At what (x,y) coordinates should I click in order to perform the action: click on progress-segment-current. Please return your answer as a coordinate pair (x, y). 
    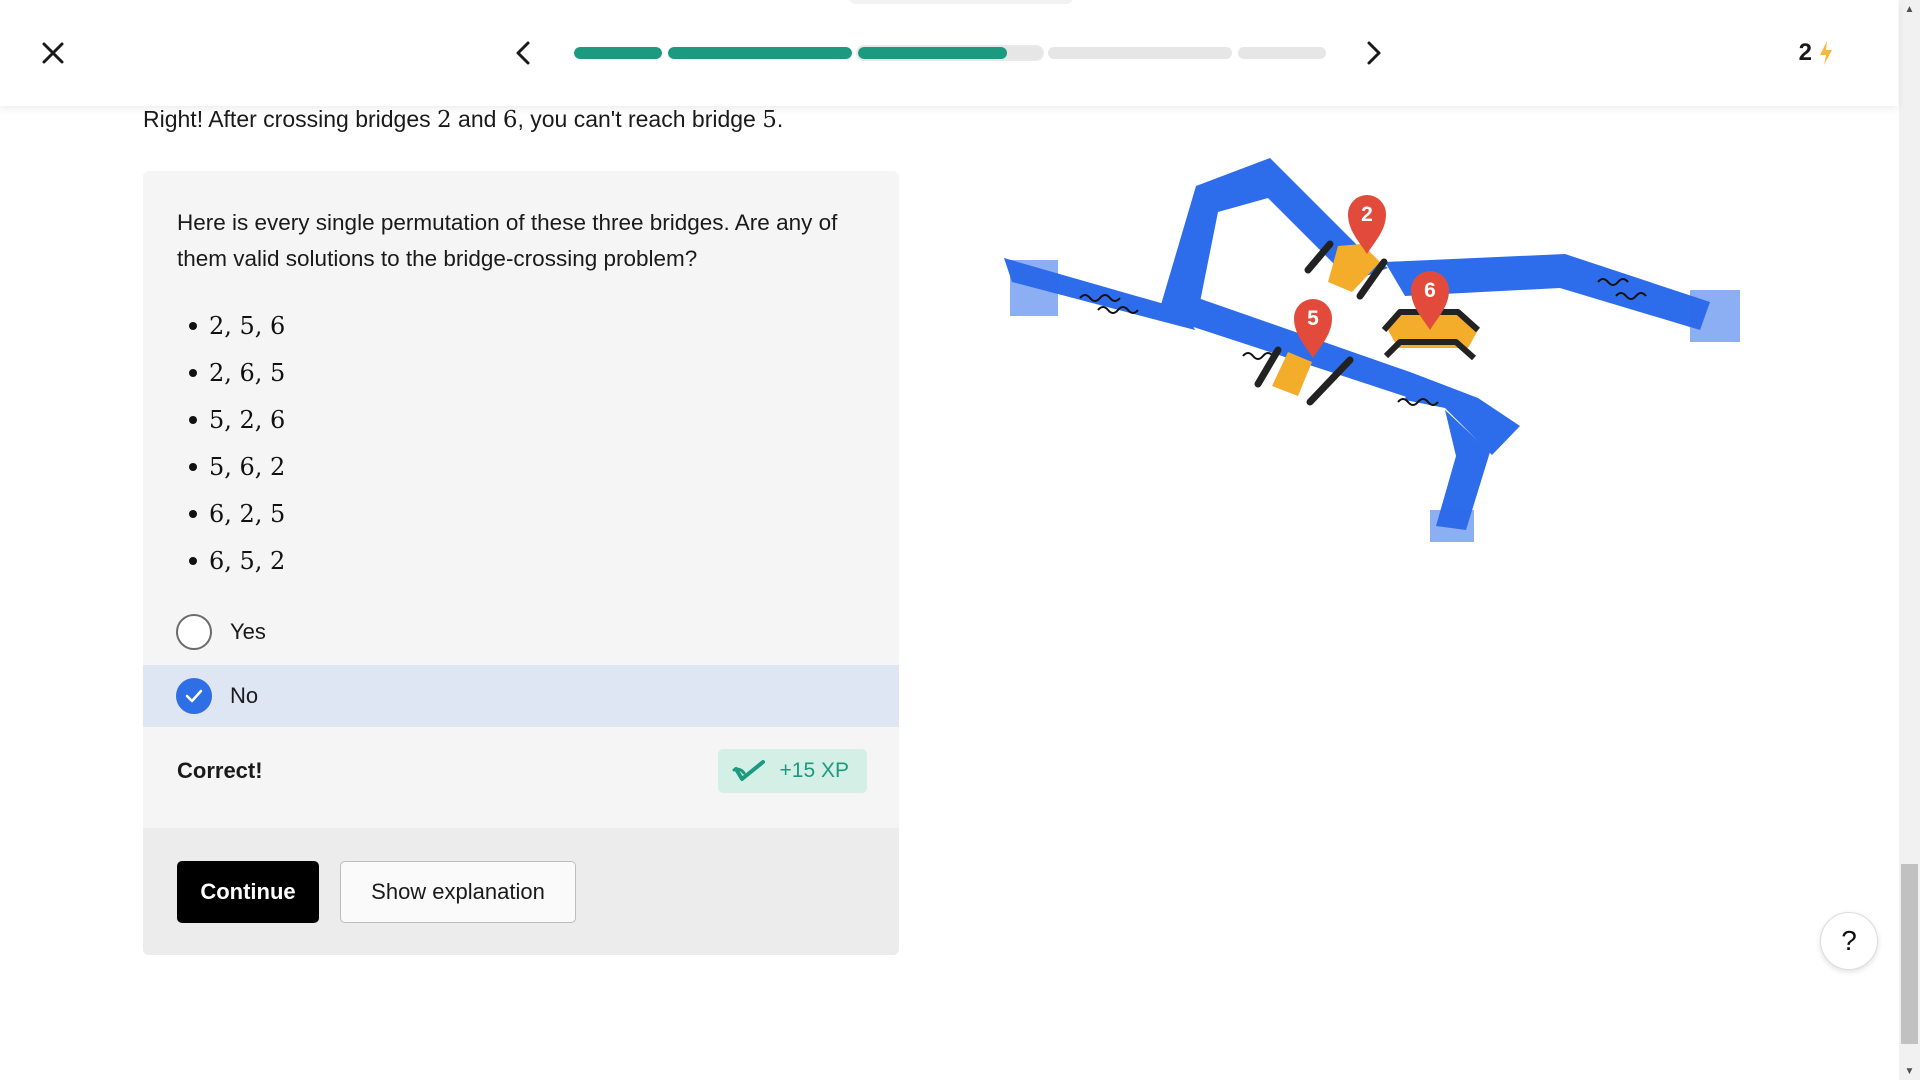
    Looking at the image, I should click on (950, 53).